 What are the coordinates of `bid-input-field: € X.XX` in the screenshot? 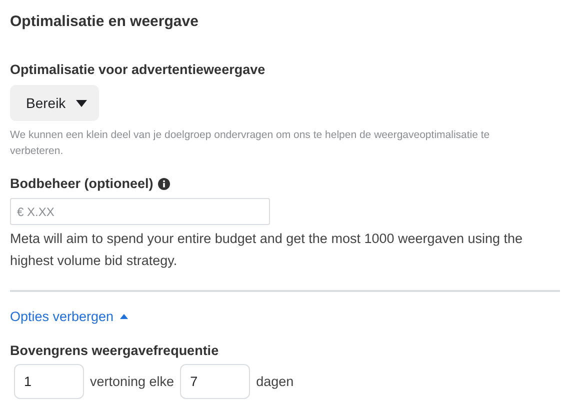 It's located at (140, 211).